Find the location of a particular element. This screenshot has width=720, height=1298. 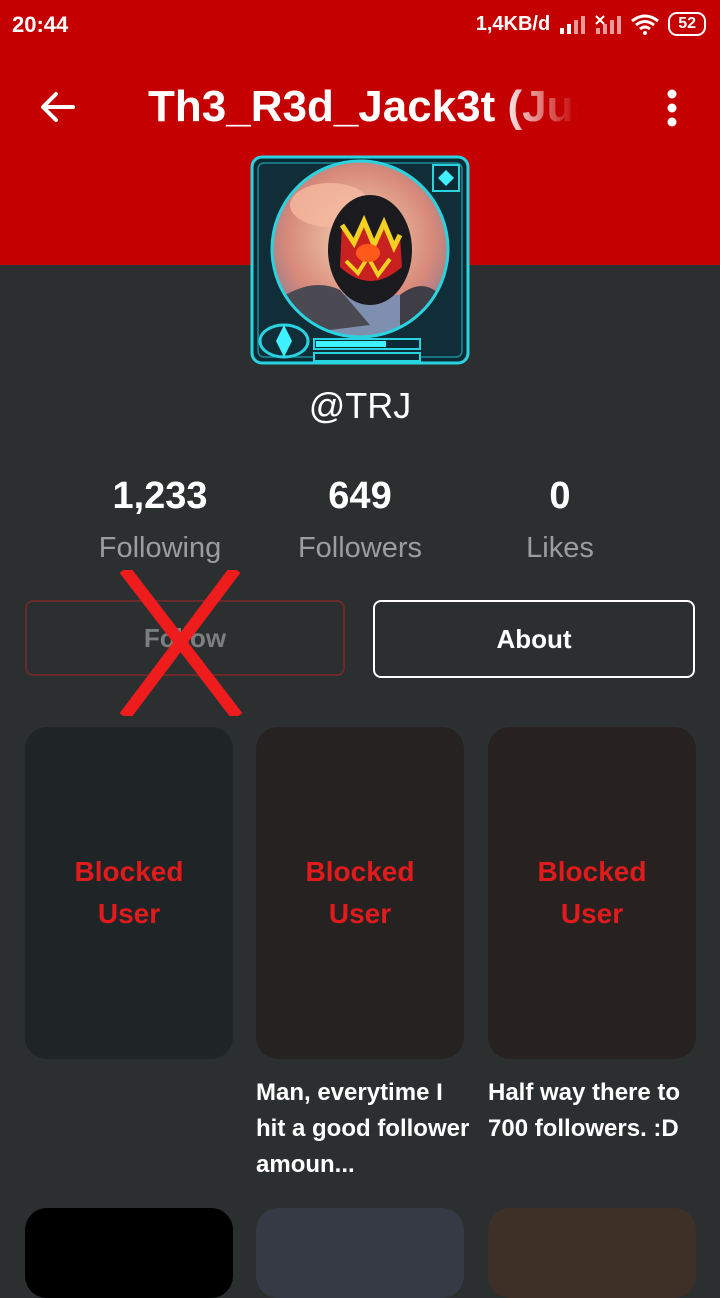

arrow-left-icon is located at coordinates (58, 107).